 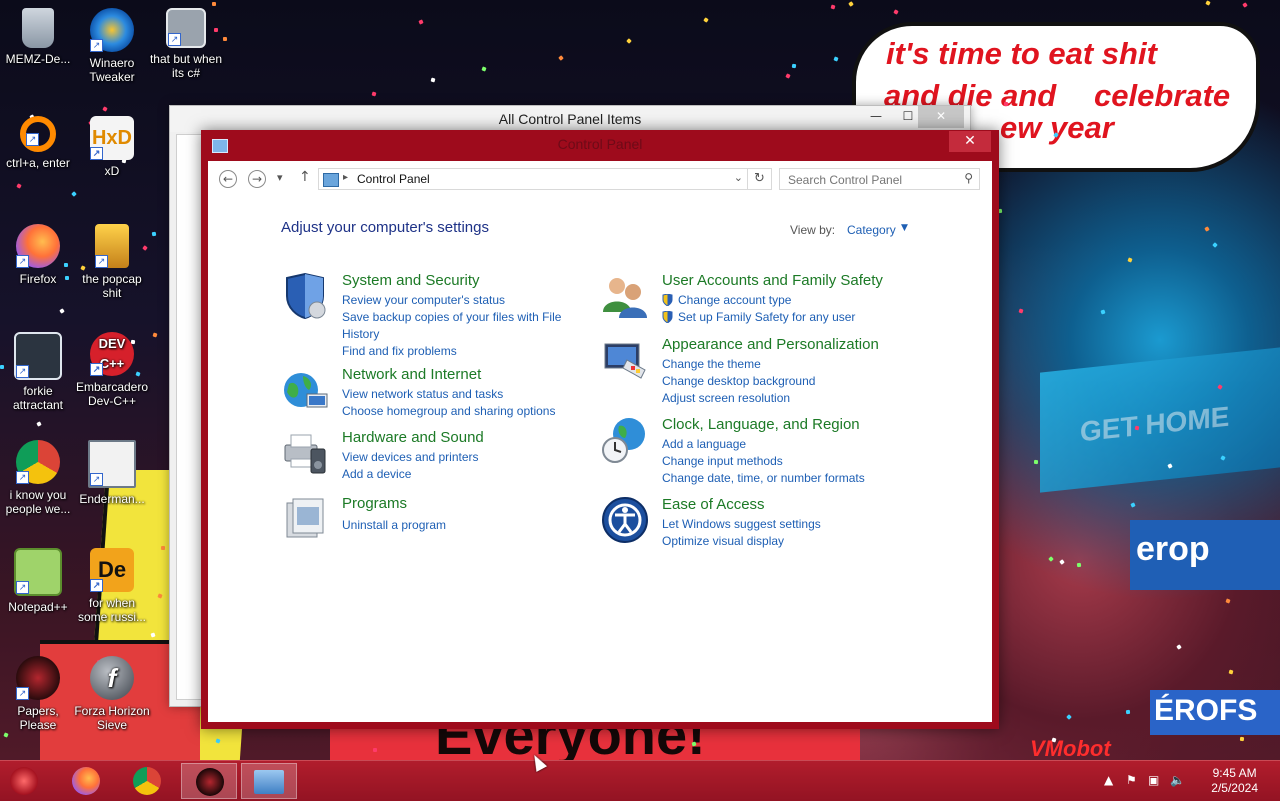 I want to click on chrome-icon: ↗, so click(x=38, y=462).